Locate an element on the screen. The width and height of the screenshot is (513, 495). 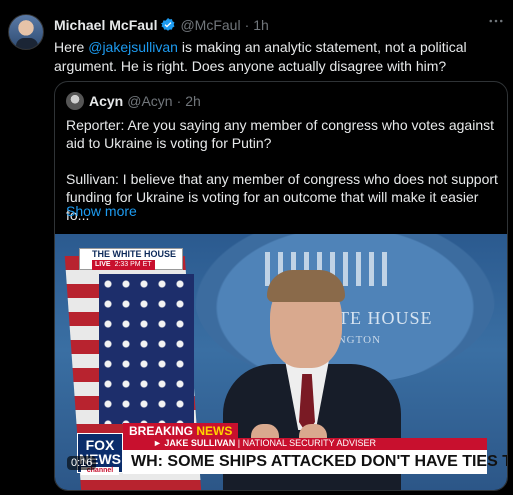
speaker-name: JAKE SULLIVAN is located at coordinates (200, 443).